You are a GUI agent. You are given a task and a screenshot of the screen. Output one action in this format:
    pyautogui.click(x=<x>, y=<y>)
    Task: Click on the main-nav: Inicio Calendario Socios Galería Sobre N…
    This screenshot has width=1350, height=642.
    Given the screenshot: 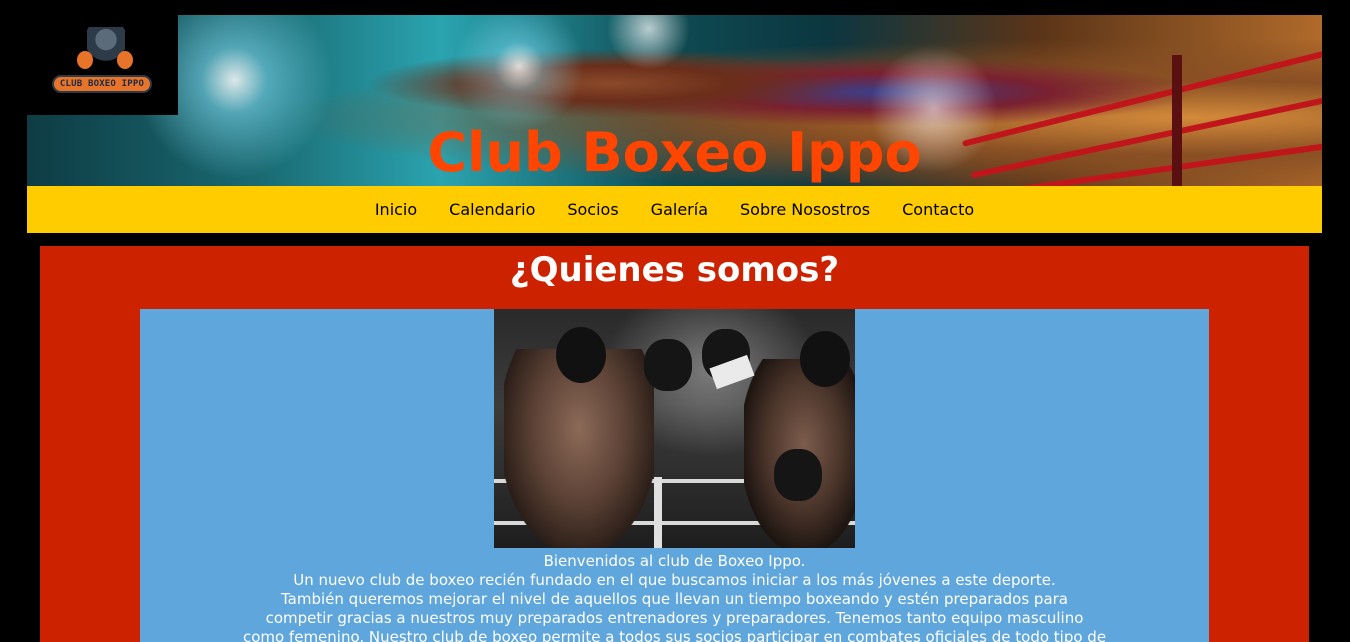 What is the action you would take?
    pyautogui.click(x=674, y=209)
    